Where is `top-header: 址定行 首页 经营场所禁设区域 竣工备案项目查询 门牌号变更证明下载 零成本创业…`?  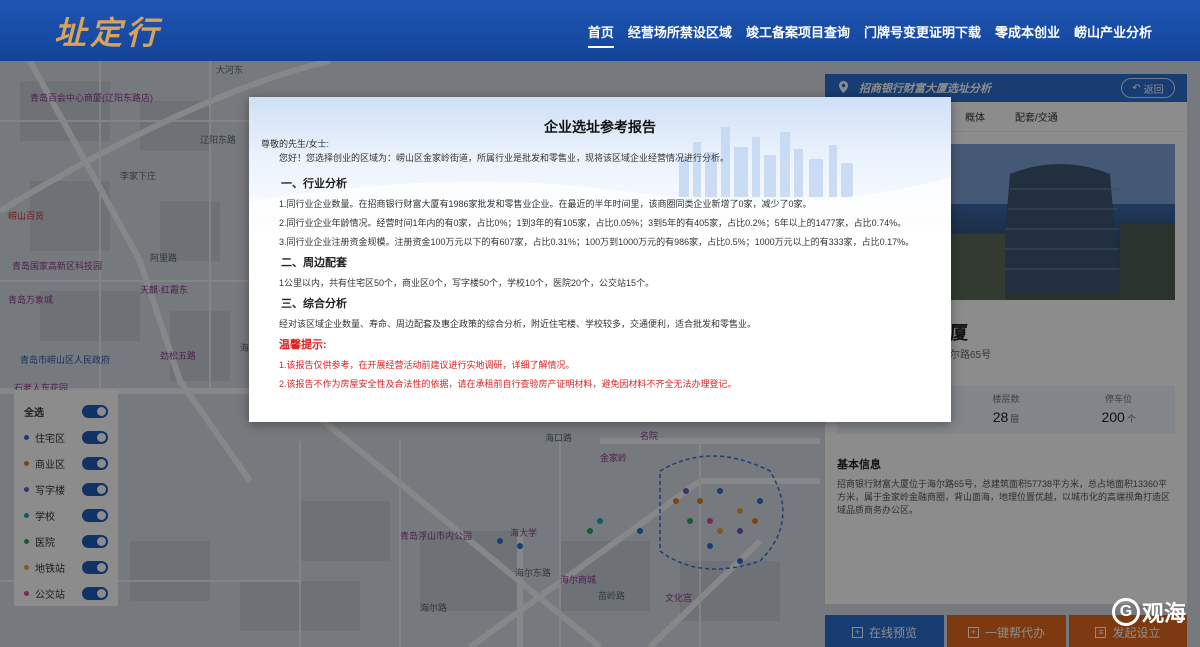
top-header: 址定行 首页 经营场所禁设区域 竣工备案项目查询 门牌号变更证明下载 零成本创业… is located at coordinates (600, 30).